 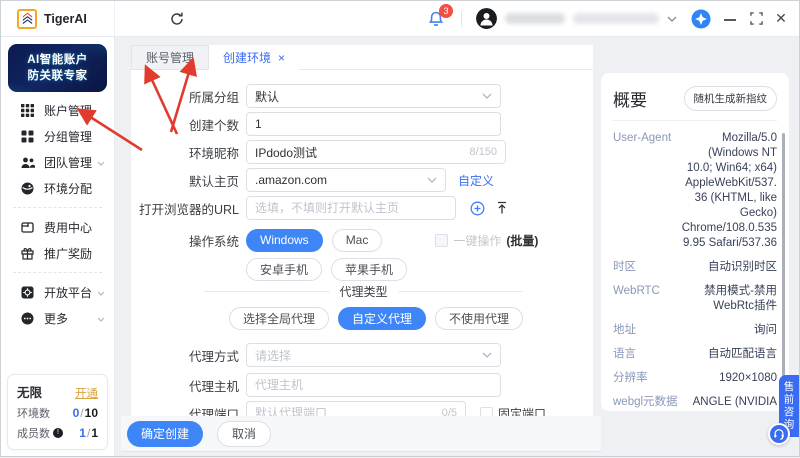 What do you see at coordinates (440, 15) in the screenshot?
I see `notifications-bell-icon: 3` at bounding box center [440, 15].